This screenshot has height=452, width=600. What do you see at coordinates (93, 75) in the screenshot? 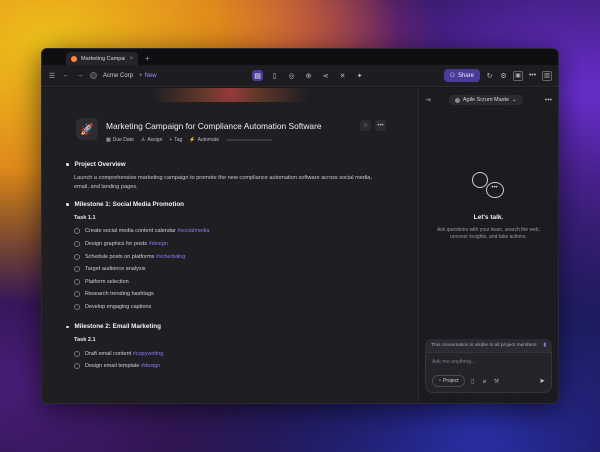
I see `workspace-avatar` at bounding box center [93, 75].